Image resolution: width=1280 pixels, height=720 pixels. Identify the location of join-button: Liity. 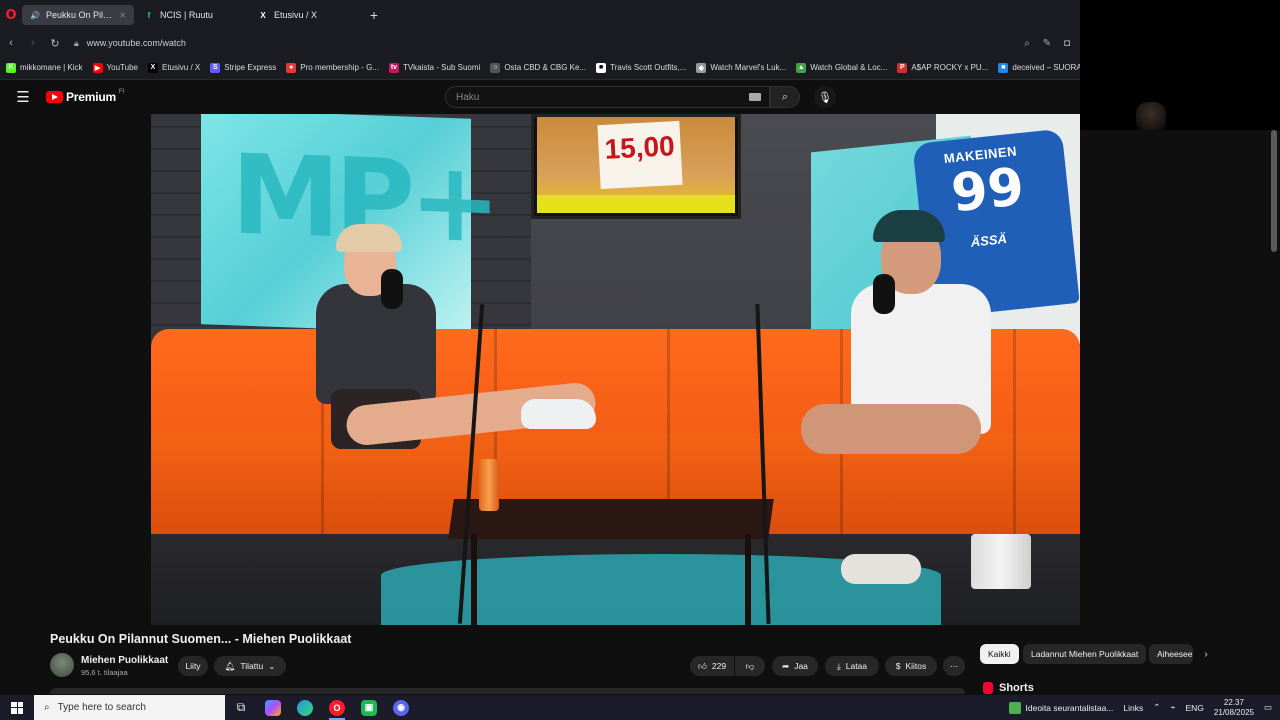
(193, 666).